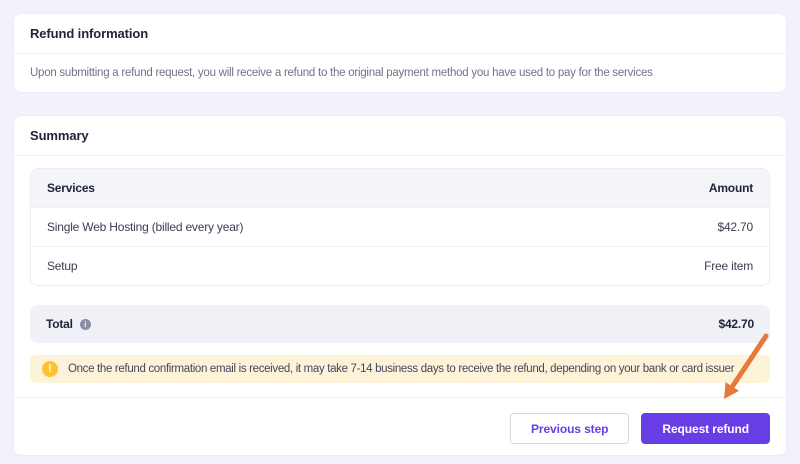  Describe the element at coordinates (85, 324) in the screenshot. I see `info-circle-icon: i` at that location.